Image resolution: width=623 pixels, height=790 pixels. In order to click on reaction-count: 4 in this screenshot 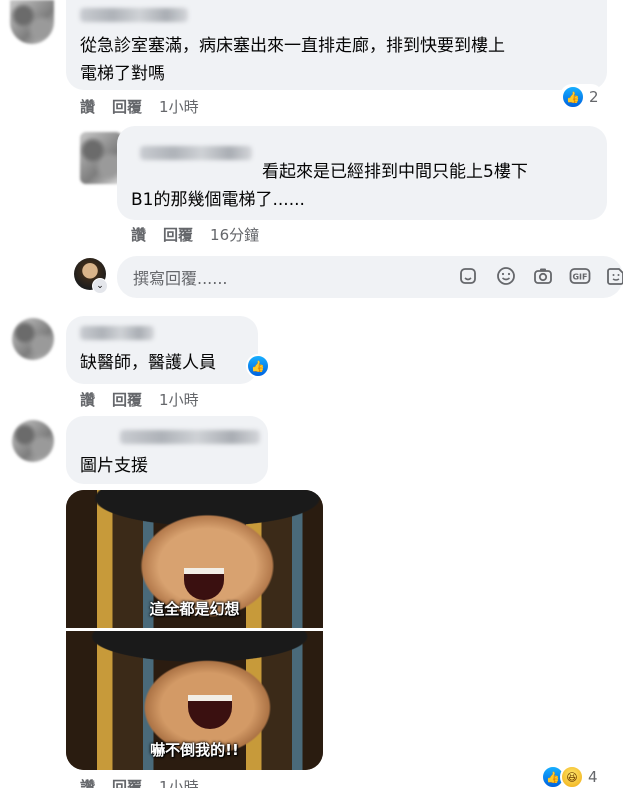, I will do `click(593, 777)`.